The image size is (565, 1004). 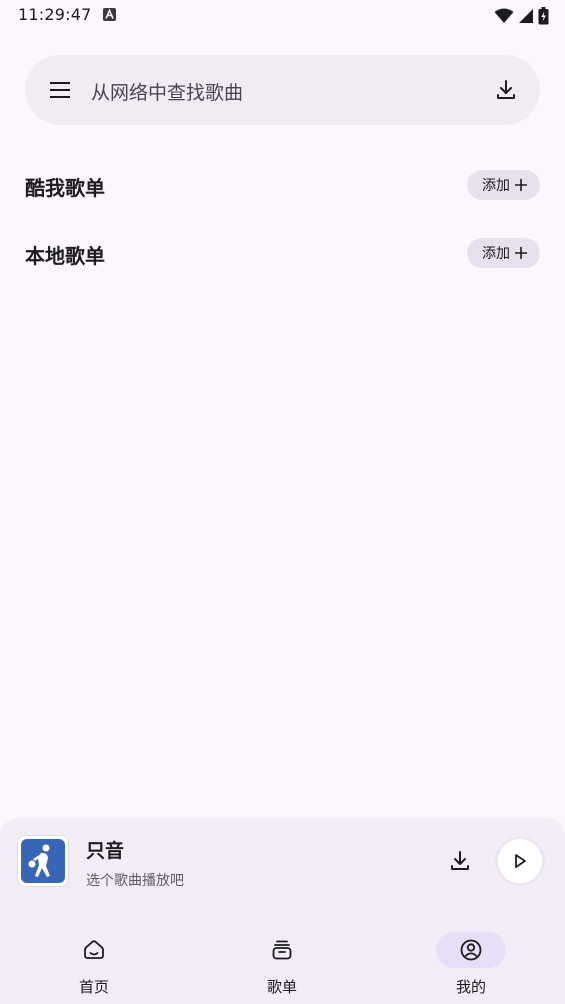 What do you see at coordinates (526, 16) in the screenshot?
I see `signal-icon` at bounding box center [526, 16].